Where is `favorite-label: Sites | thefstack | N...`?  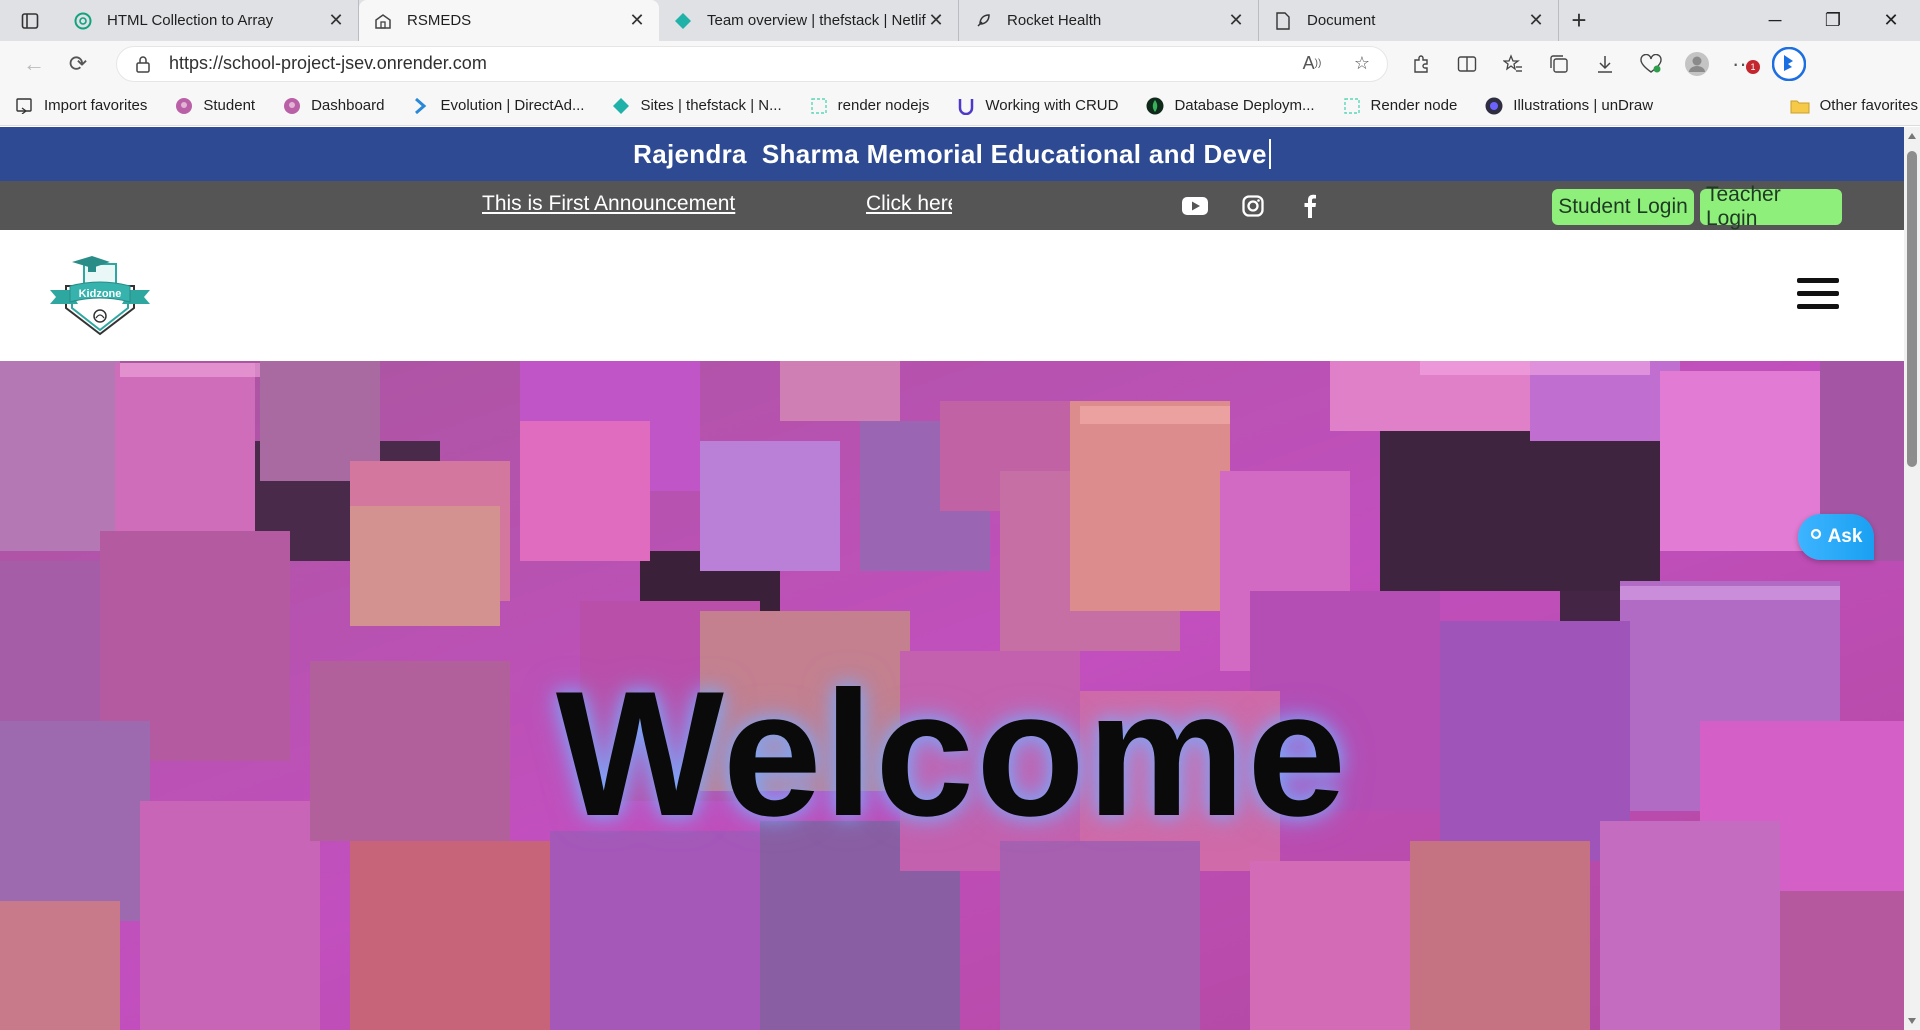
favorite-label: Sites | thefstack | N... is located at coordinates (711, 105).